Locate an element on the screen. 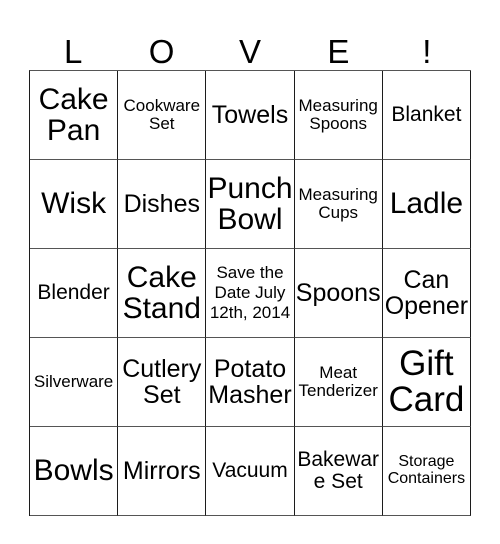  header-letter-2: O is located at coordinates (161, 51).